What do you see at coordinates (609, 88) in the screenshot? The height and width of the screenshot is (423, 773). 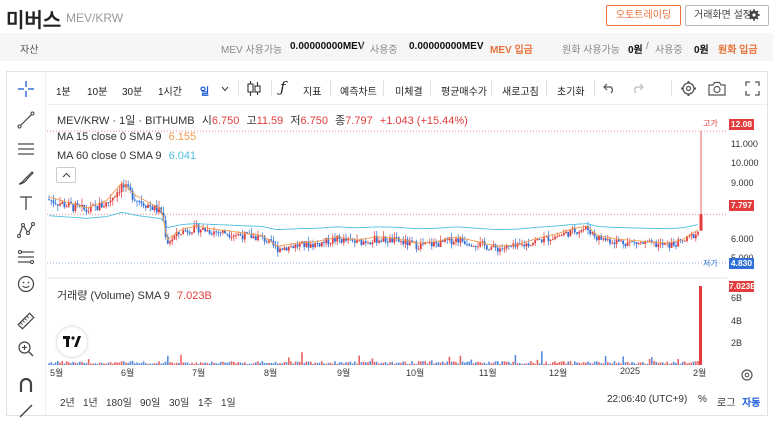 I see `undo-icon` at bounding box center [609, 88].